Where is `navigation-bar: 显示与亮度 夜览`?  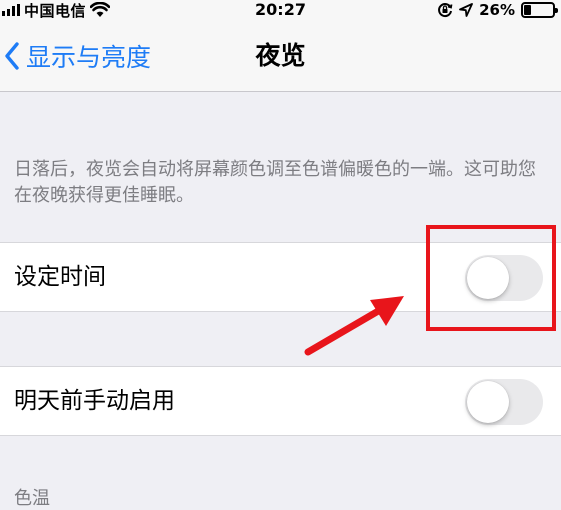 navigation-bar: 显示与亮度 夜览 is located at coordinates (280, 56).